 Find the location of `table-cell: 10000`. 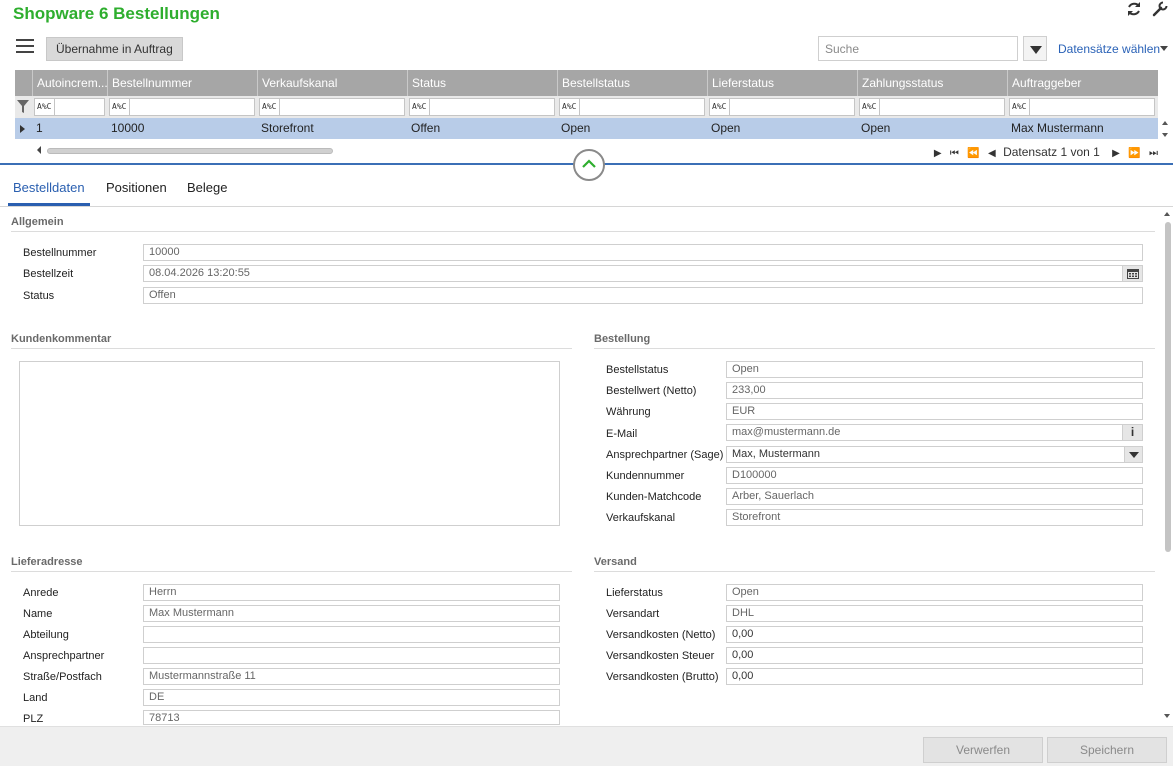

table-cell: 10000 is located at coordinates (182, 128).